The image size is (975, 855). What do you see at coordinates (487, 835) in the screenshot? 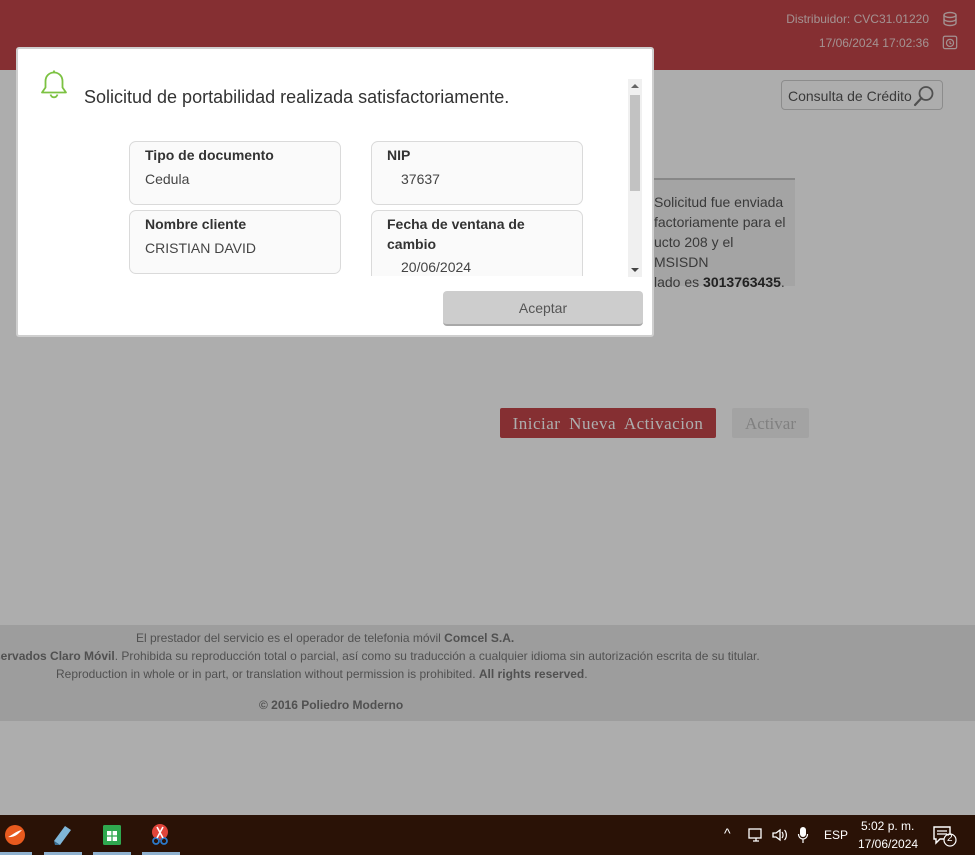
I see `taskbar: ^ ESP 5:02 p. m. 17/06/2024 2` at bounding box center [487, 835].